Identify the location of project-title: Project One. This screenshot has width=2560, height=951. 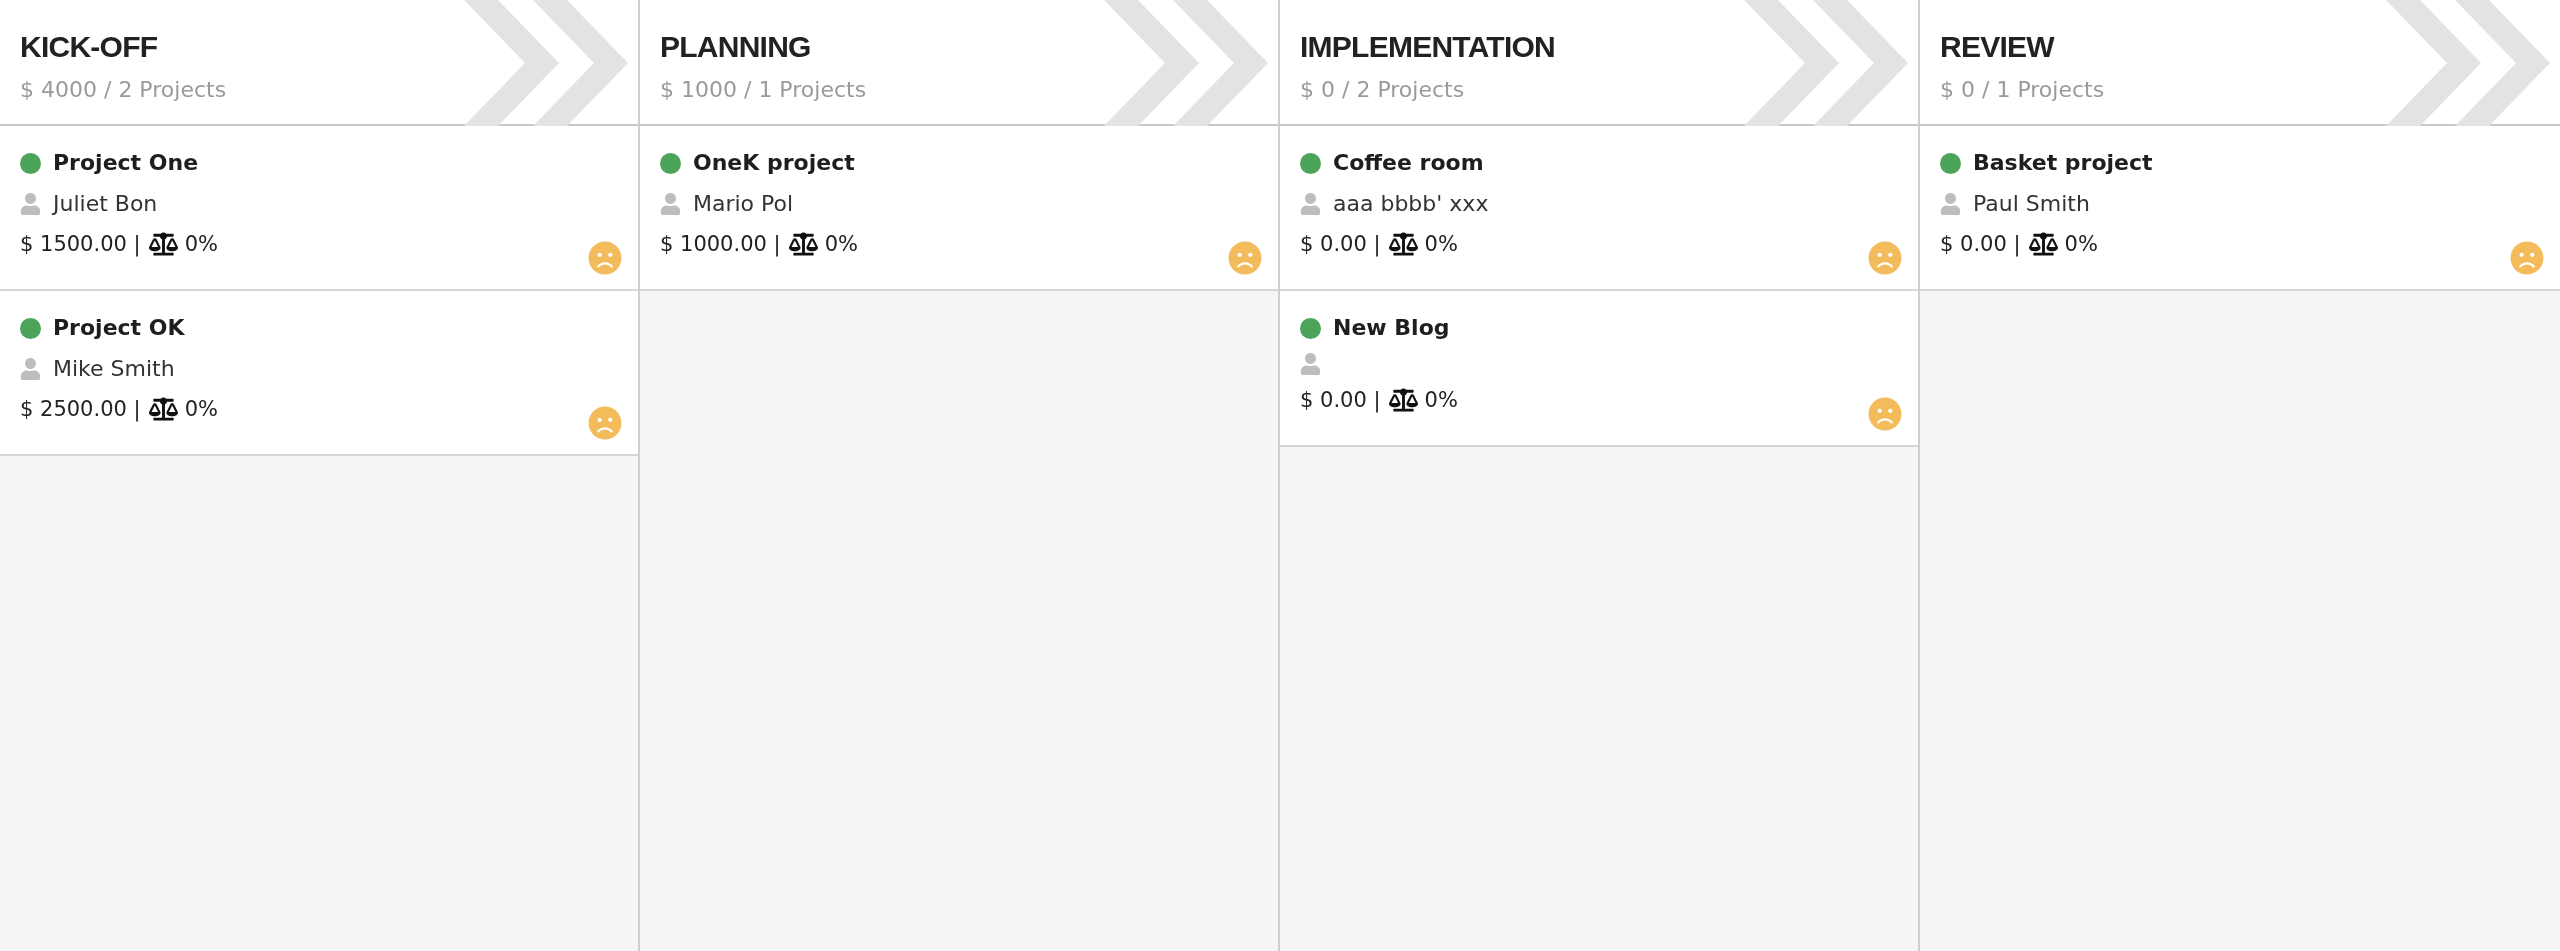
(126, 163).